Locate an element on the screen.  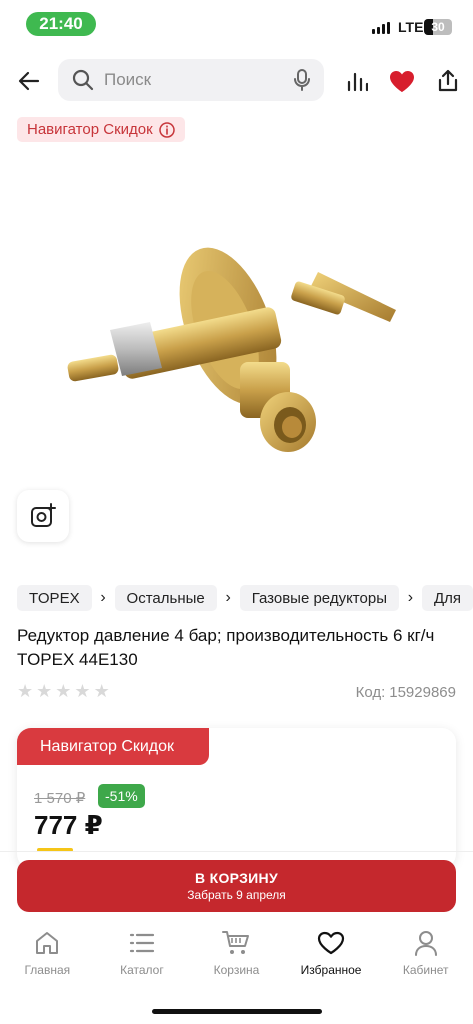
product-code-label: Код: is located at coordinates (370, 692).